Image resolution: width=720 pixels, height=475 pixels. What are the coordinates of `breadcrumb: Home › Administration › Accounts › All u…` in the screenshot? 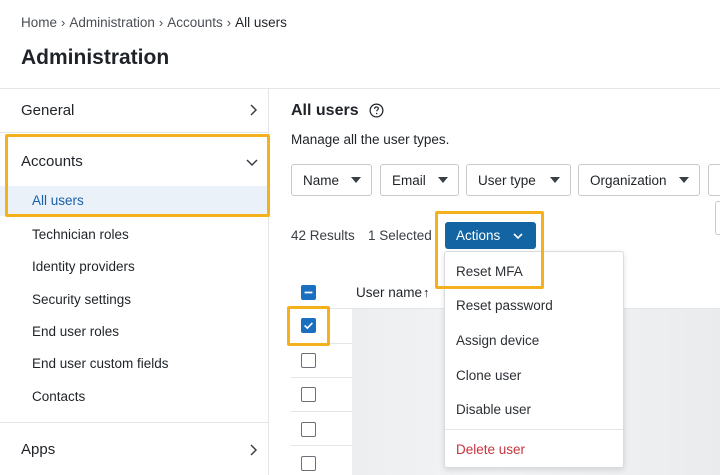 It's located at (154, 22).